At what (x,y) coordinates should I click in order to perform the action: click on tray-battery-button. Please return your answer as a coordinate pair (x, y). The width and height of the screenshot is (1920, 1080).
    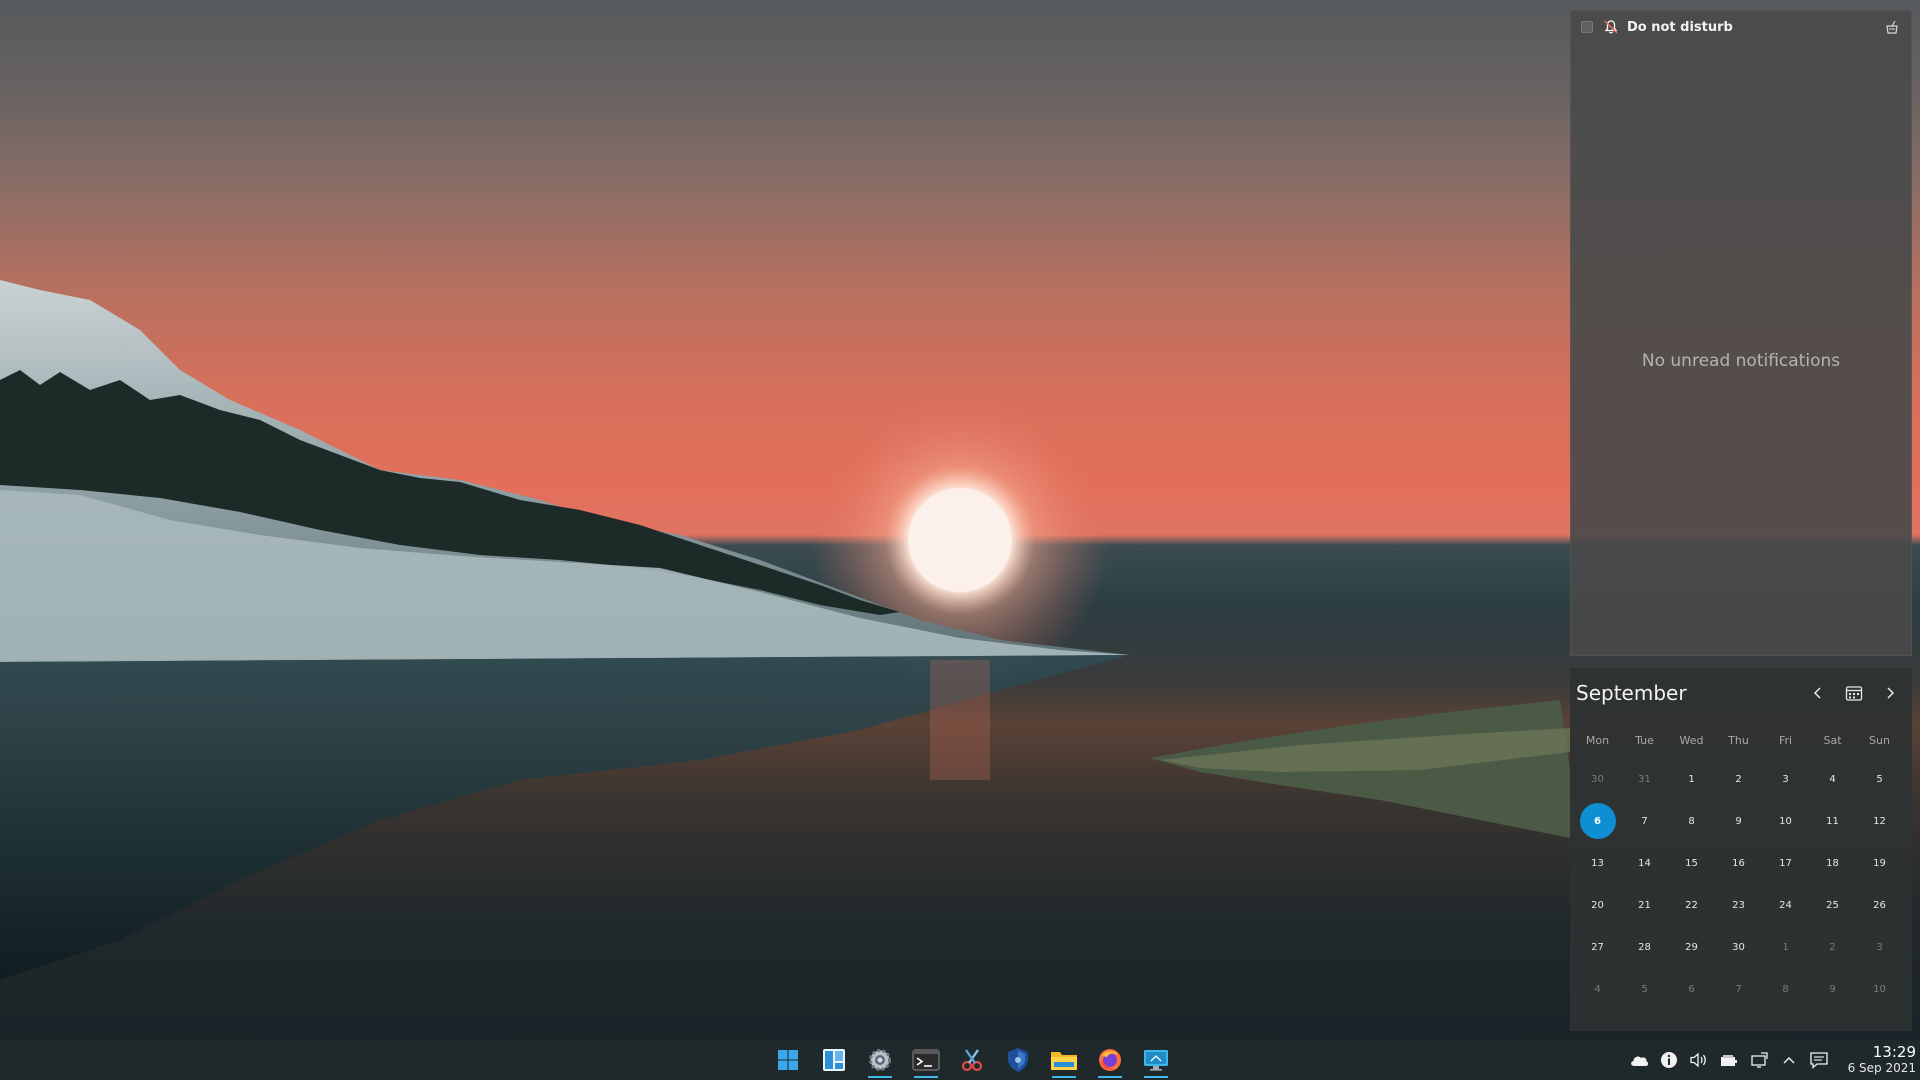
    Looking at the image, I should click on (1729, 1060).